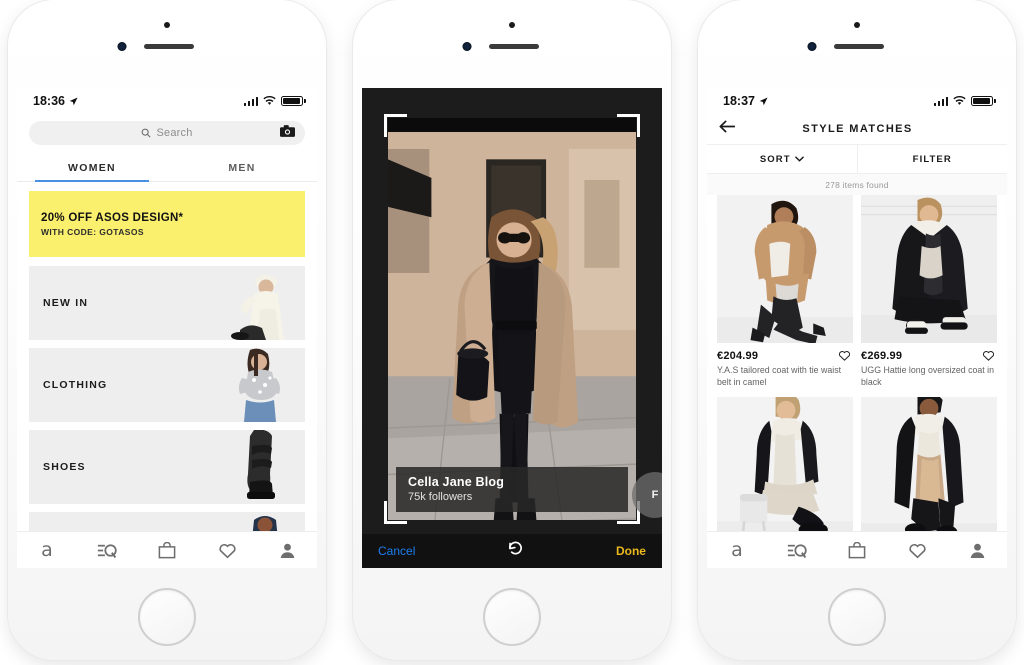  What do you see at coordinates (167, 467) in the screenshot?
I see `category-card-shoes: SHOES` at bounding box center [167, 467].